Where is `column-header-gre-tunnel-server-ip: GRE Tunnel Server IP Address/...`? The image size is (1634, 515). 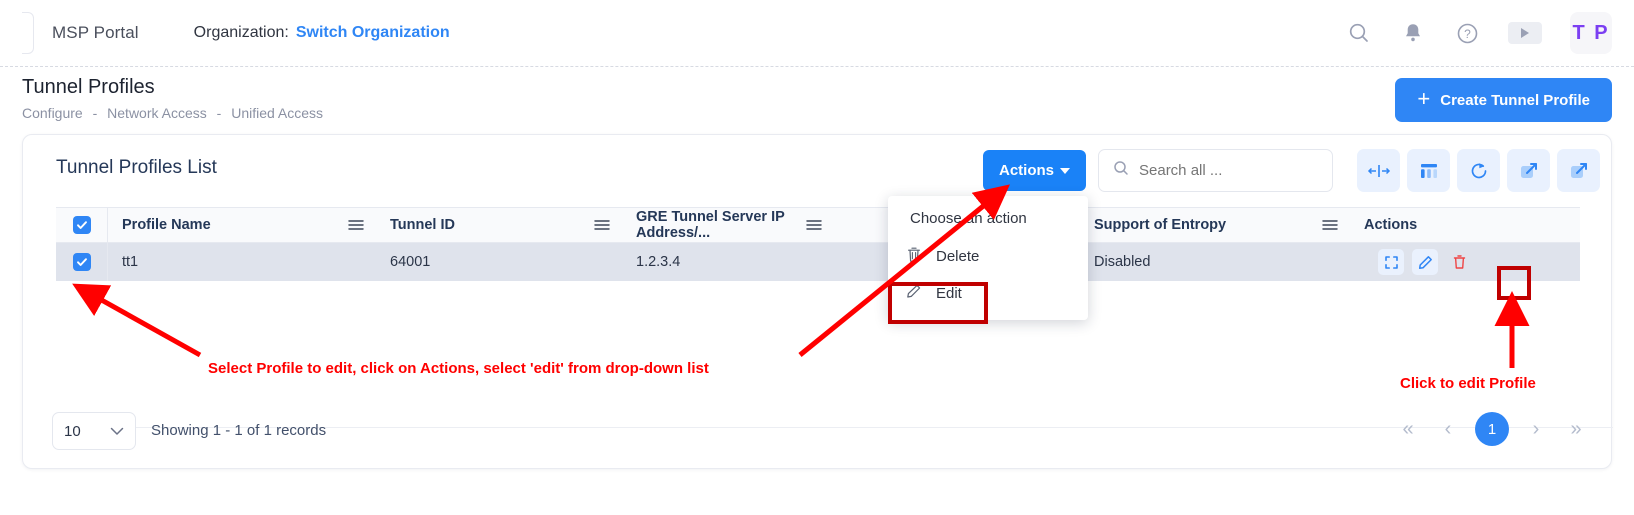
column-header-gre-tunnel-server-ip: GRE Tunnel Server IP Address/... is located at coordinates (728, 225).